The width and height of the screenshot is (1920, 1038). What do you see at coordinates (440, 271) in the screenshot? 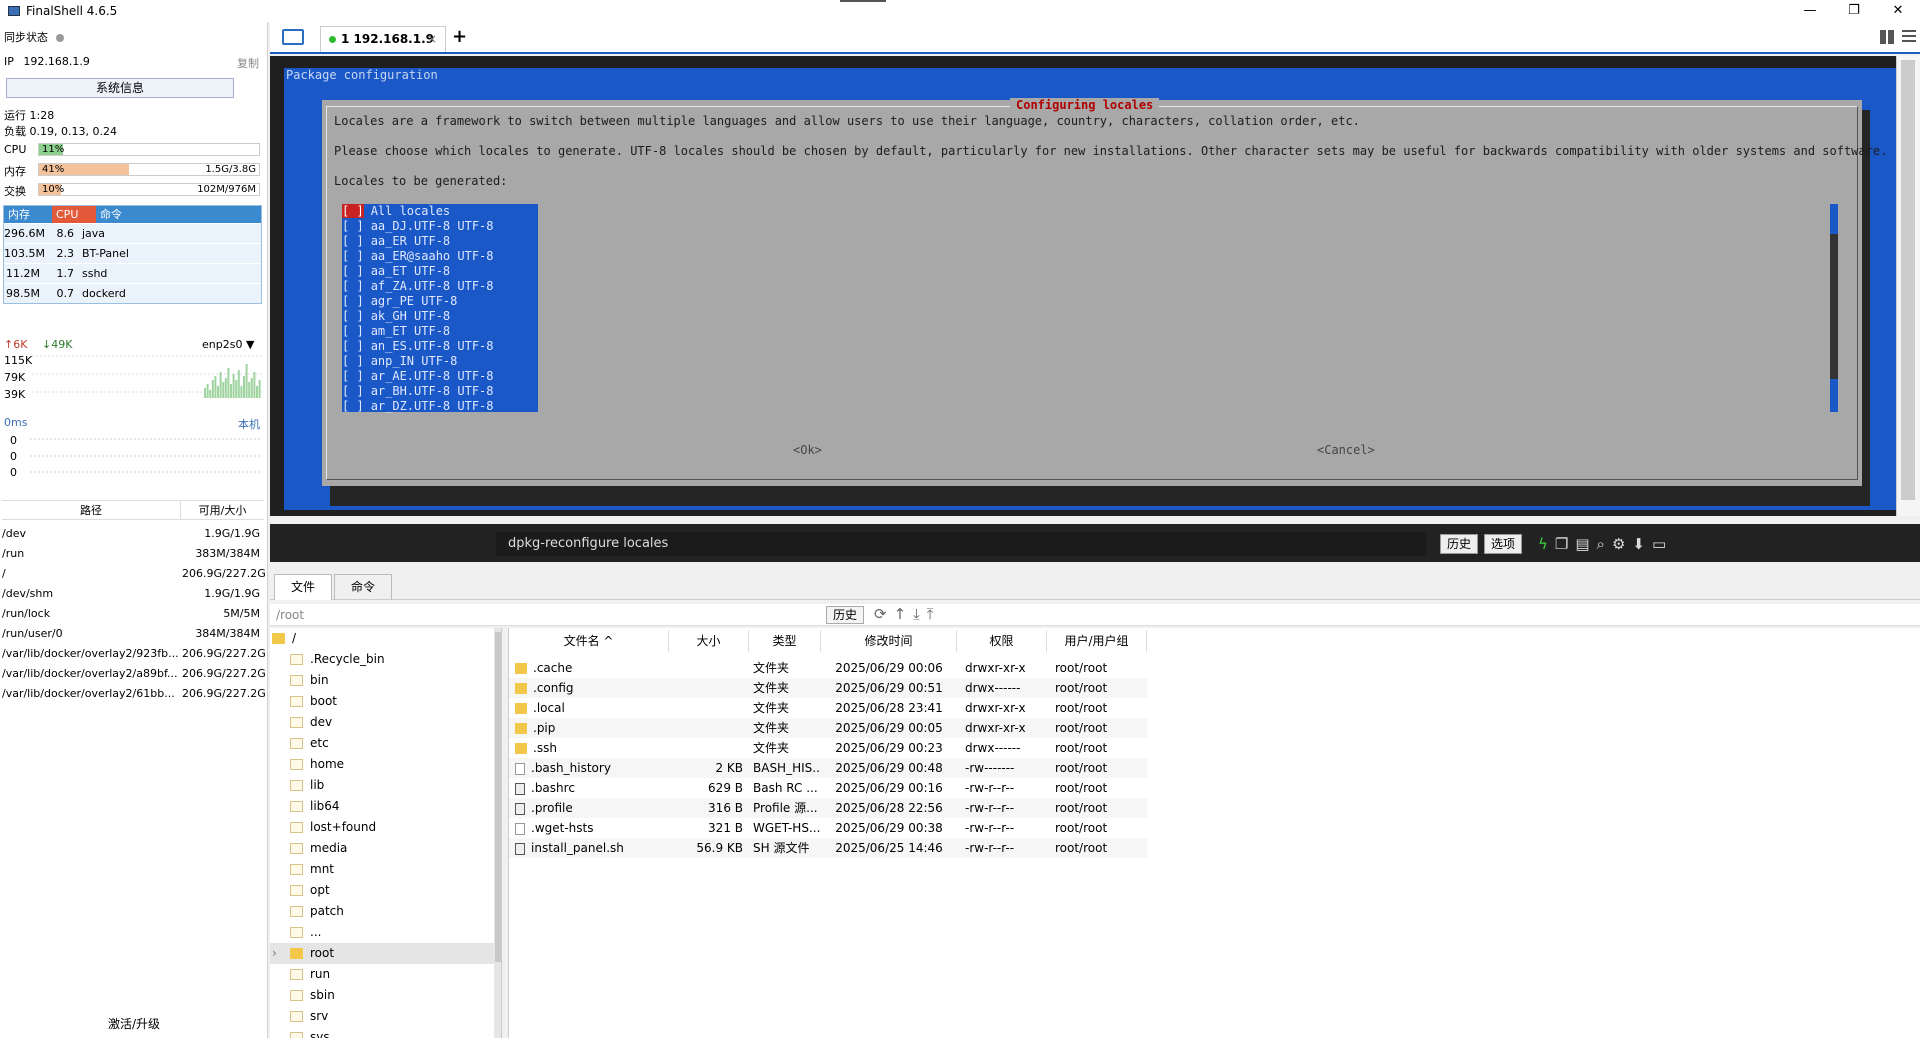
I see `locale-option: [ ] aa_ET UTF-8` at bounding box center [440, 271].